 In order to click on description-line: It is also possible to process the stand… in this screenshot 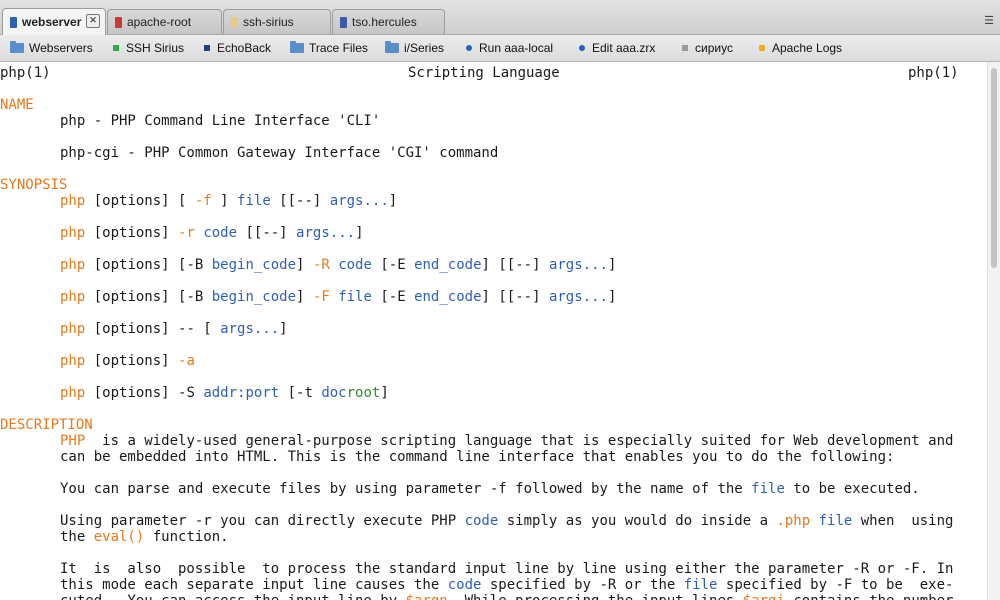, I will do `click(507, 569)`.